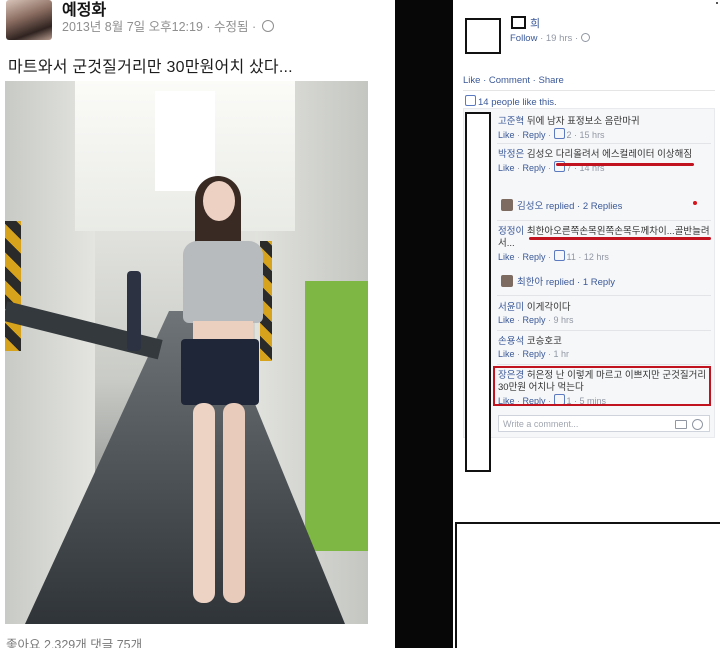 The height and width of the screenshot is (648, 720). Describe the element at coordinates (564, 320) in the screenshot. I see `comment-time: 9 hrs` at that location.